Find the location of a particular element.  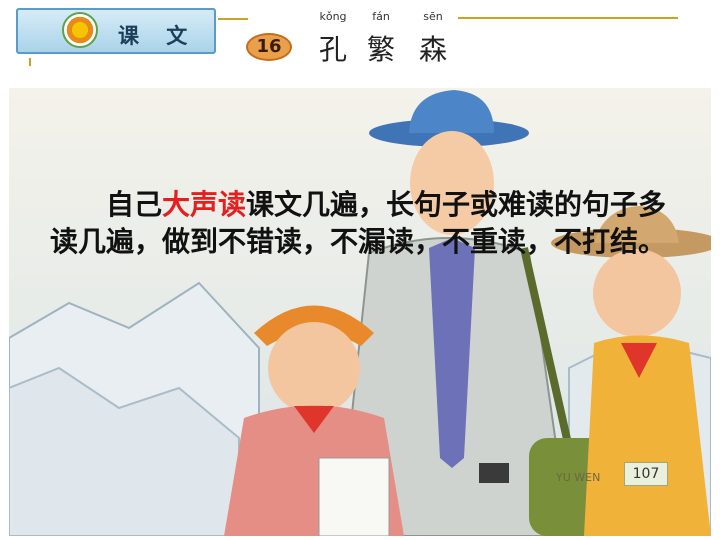

lesson-tab-label: 课 文 is located at coordinates (158, 36).